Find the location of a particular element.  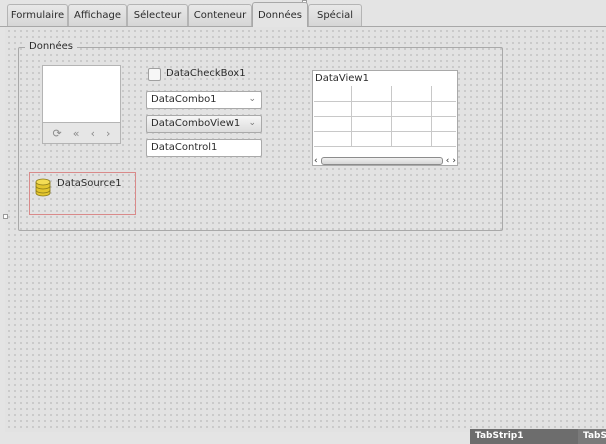

data-combo: DataCombo1 ⌄ is located at coordinates (204, 100).